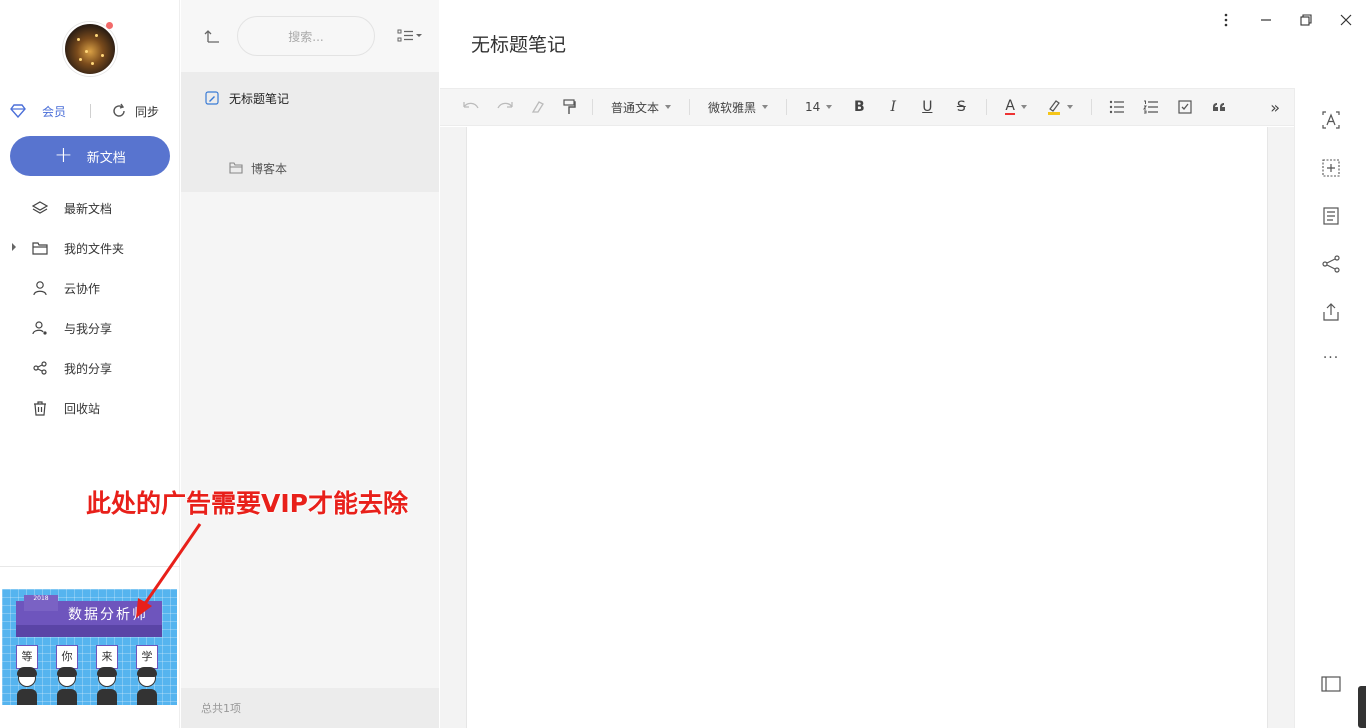 This screenshot has height=728, width=1366. I want to click on underline-button: U, so click(927, 107).